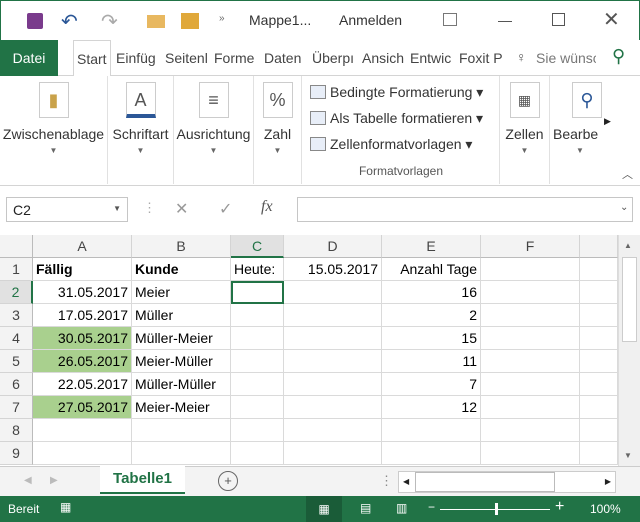  Describe the element at coordinates (599, 315) in the screenshot. I see `cell-G3` at that location.